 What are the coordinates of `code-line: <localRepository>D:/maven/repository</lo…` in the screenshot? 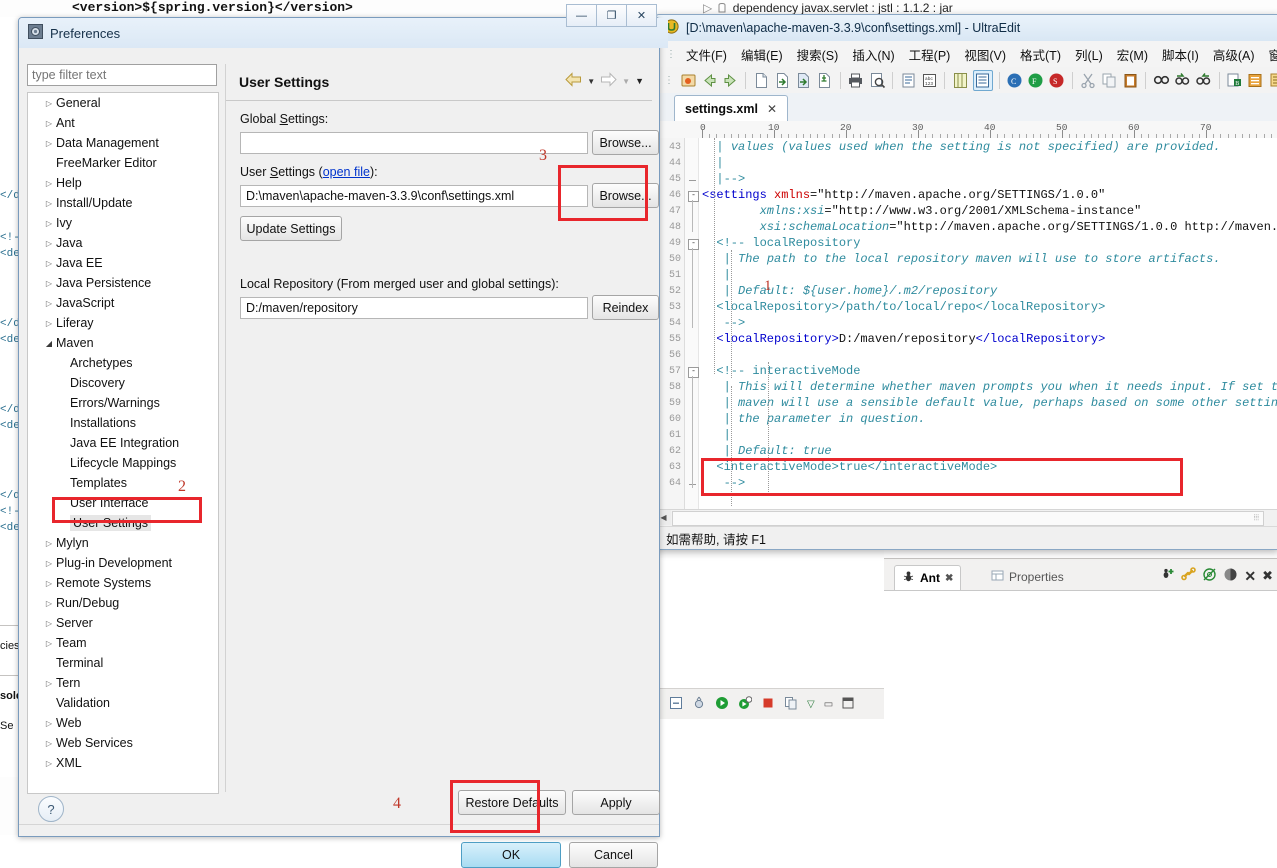 It's located at (903, 339).